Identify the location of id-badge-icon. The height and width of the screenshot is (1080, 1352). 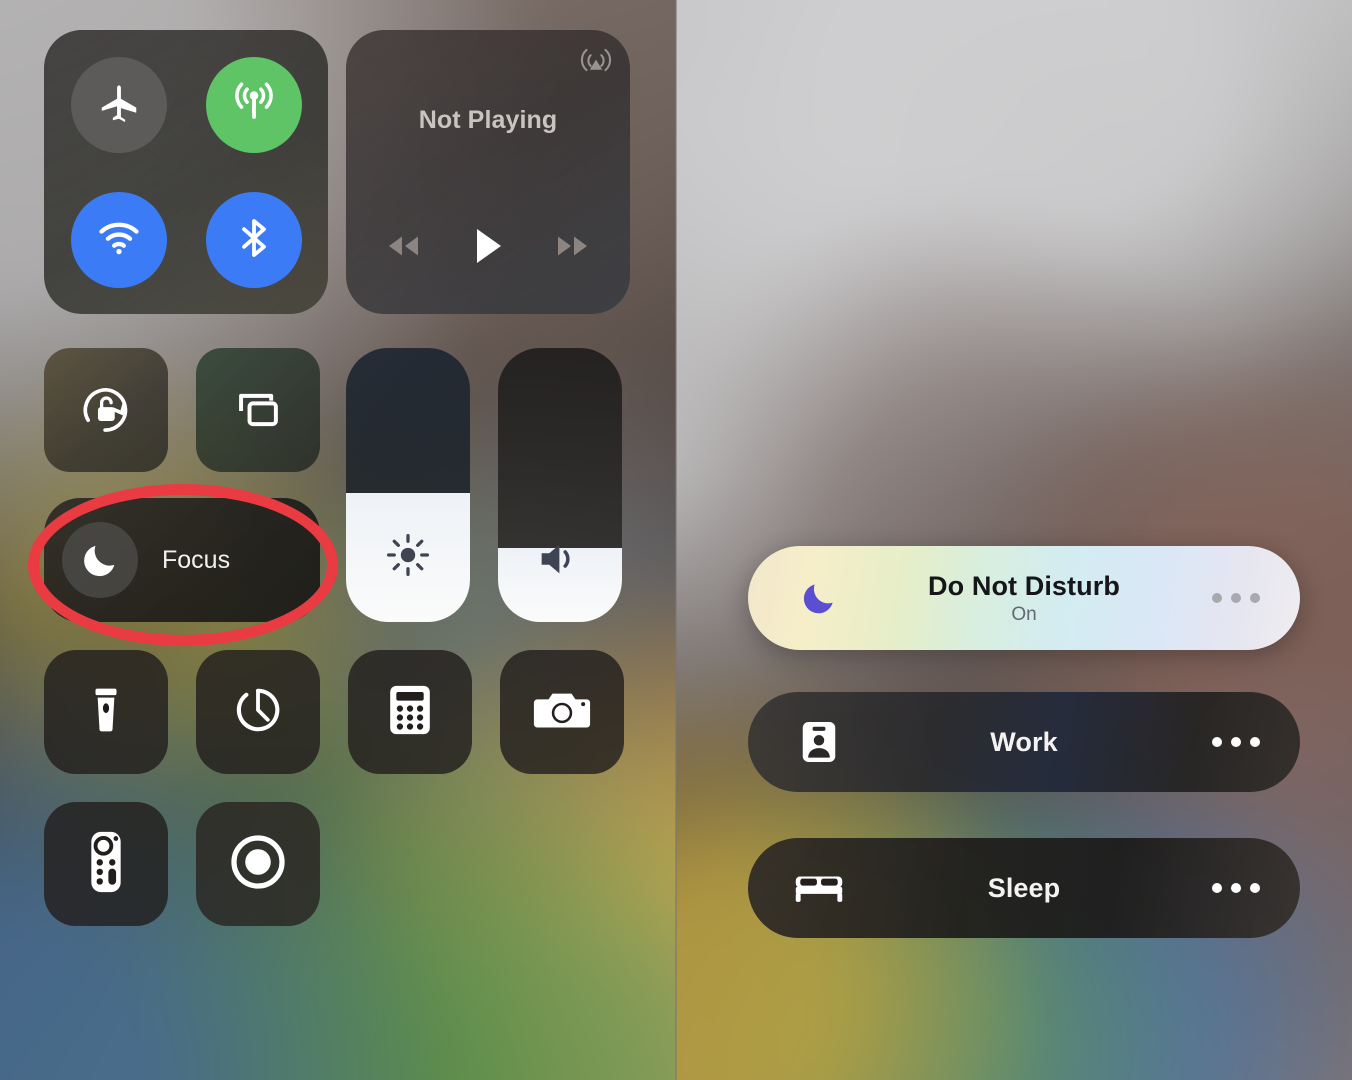
(819, 742).